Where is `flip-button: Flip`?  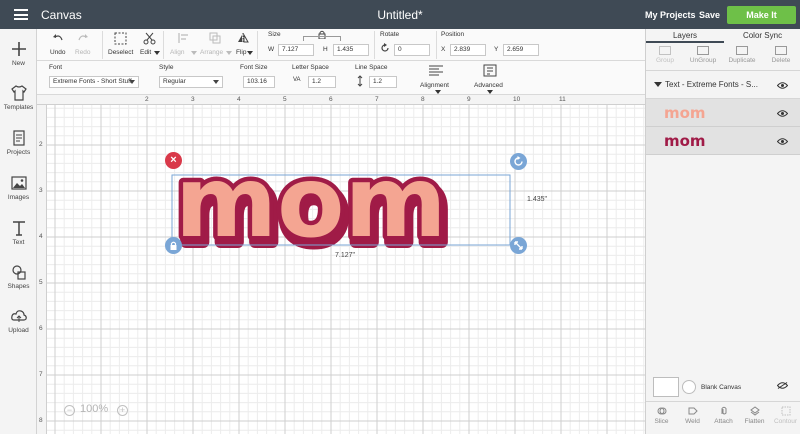 flip-button: Flip is located at coordinates (241, 52).